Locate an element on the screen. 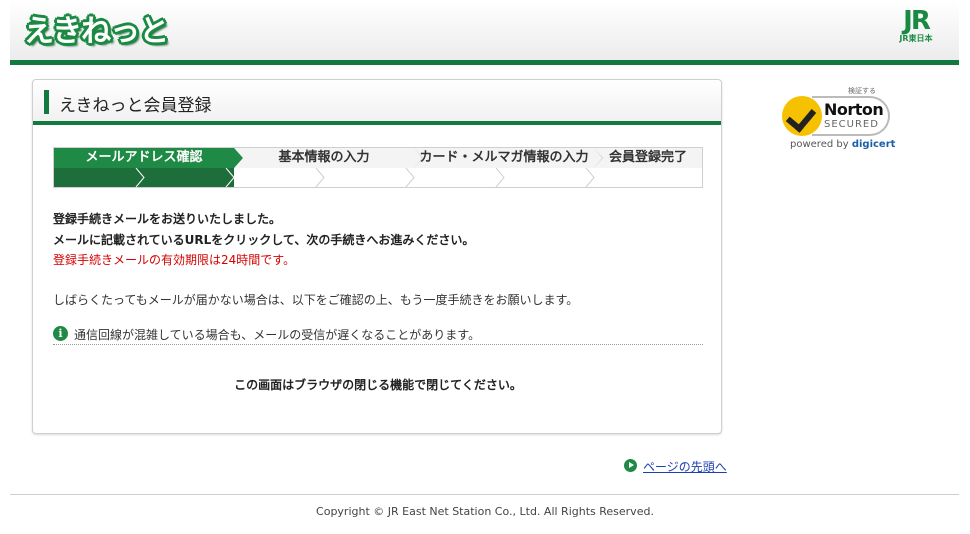 This screenshot has width=970, height=534. step-progress-bar is located at coordinates (378, 177).